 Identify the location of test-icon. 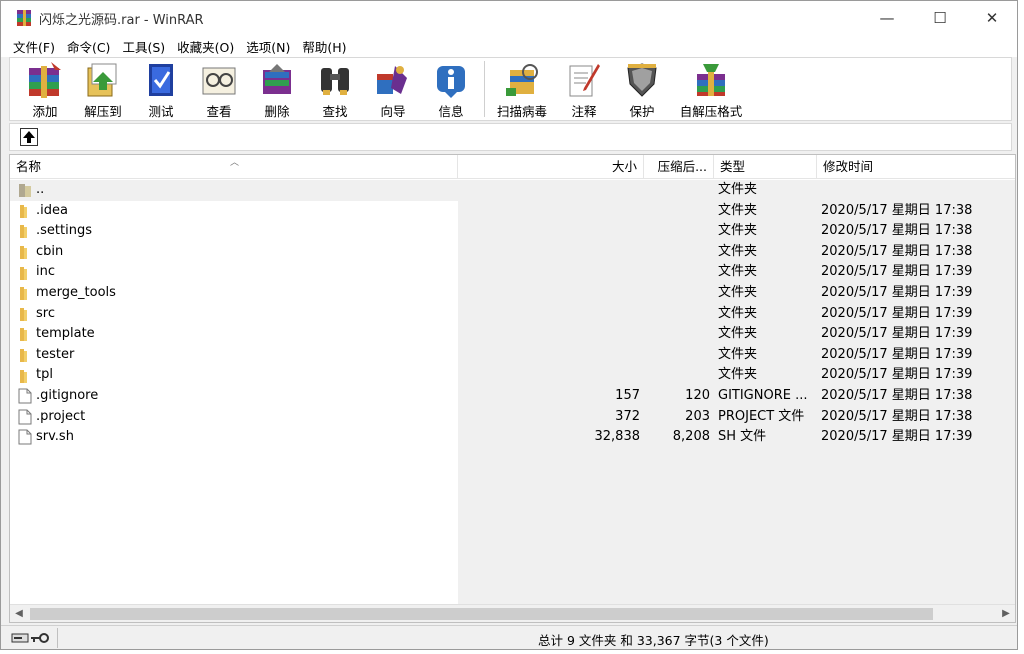
(161, 80).